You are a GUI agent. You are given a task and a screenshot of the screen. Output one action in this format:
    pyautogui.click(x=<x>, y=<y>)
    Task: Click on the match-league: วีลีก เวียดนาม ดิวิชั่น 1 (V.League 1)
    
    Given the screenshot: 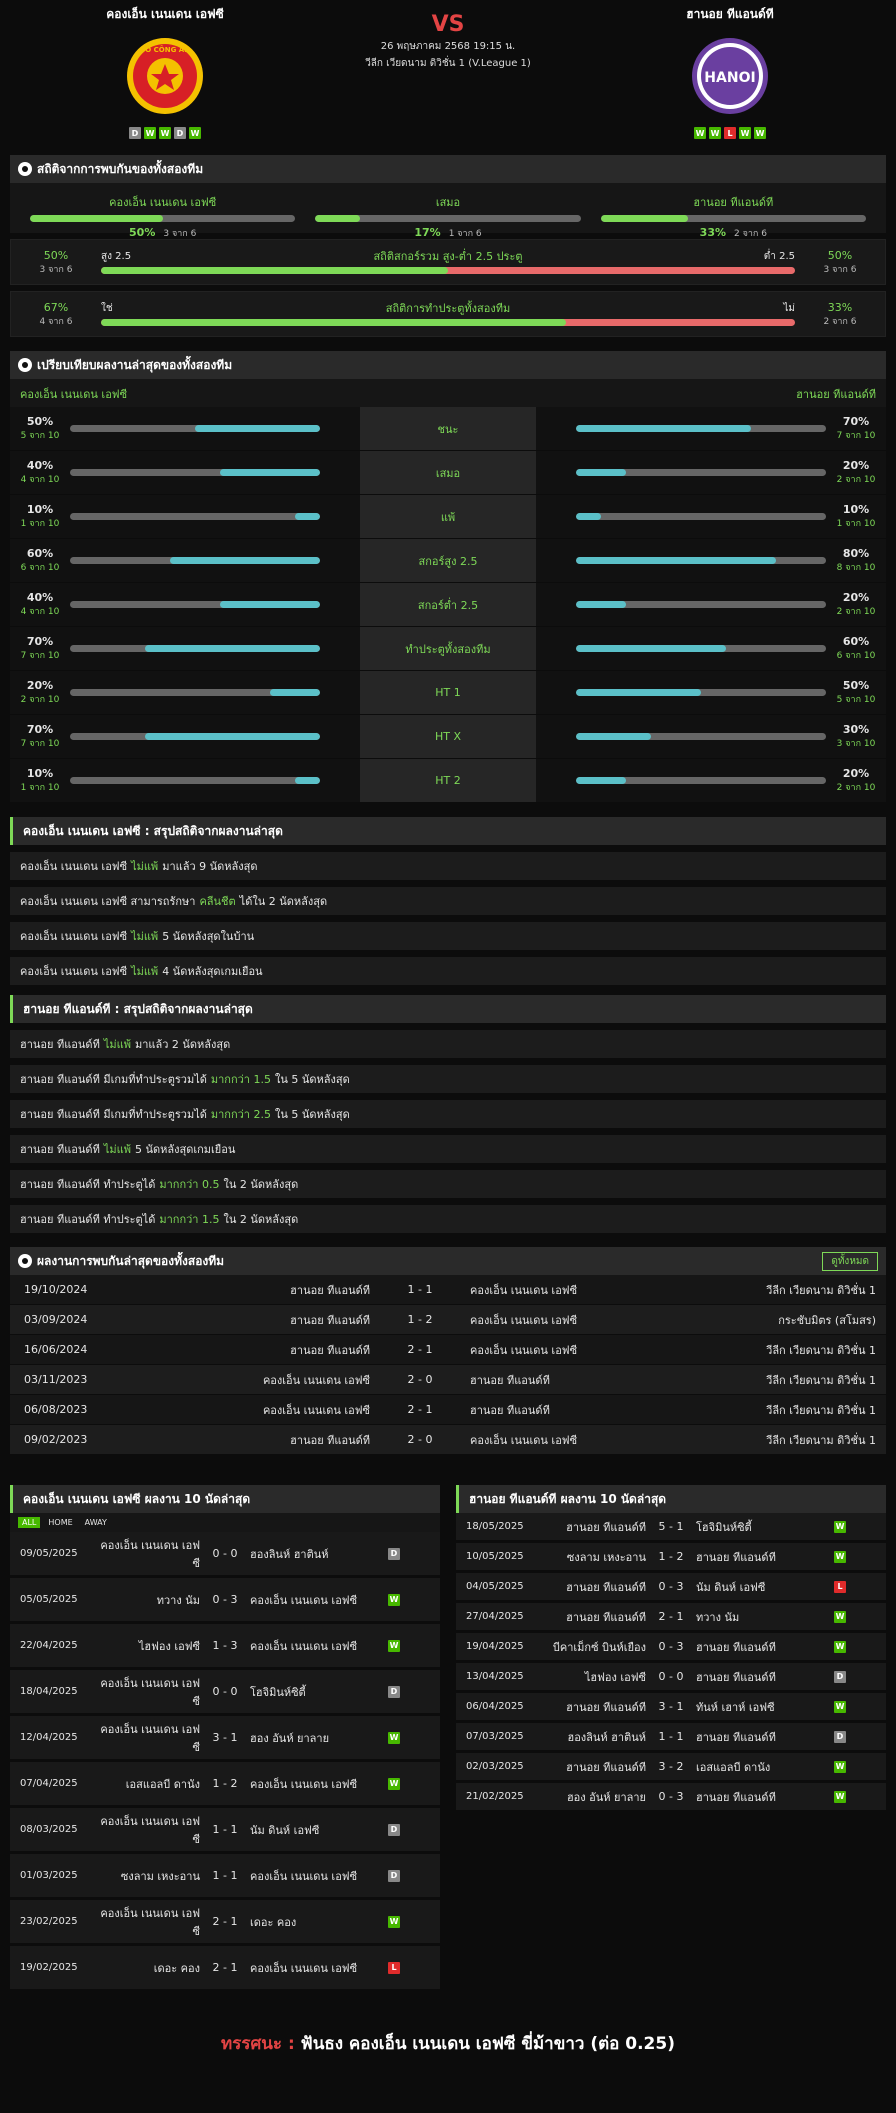 What is the action you would take?
    pyautogui.click(x=448, y=63)
    